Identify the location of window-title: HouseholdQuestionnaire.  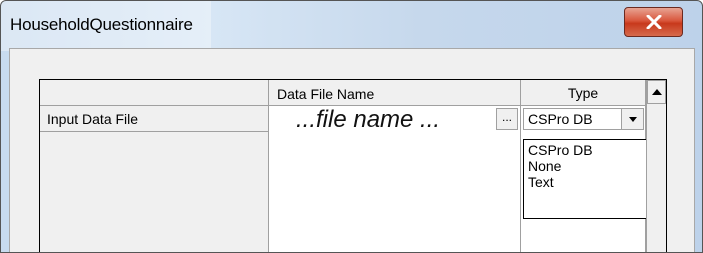
(101, 24).